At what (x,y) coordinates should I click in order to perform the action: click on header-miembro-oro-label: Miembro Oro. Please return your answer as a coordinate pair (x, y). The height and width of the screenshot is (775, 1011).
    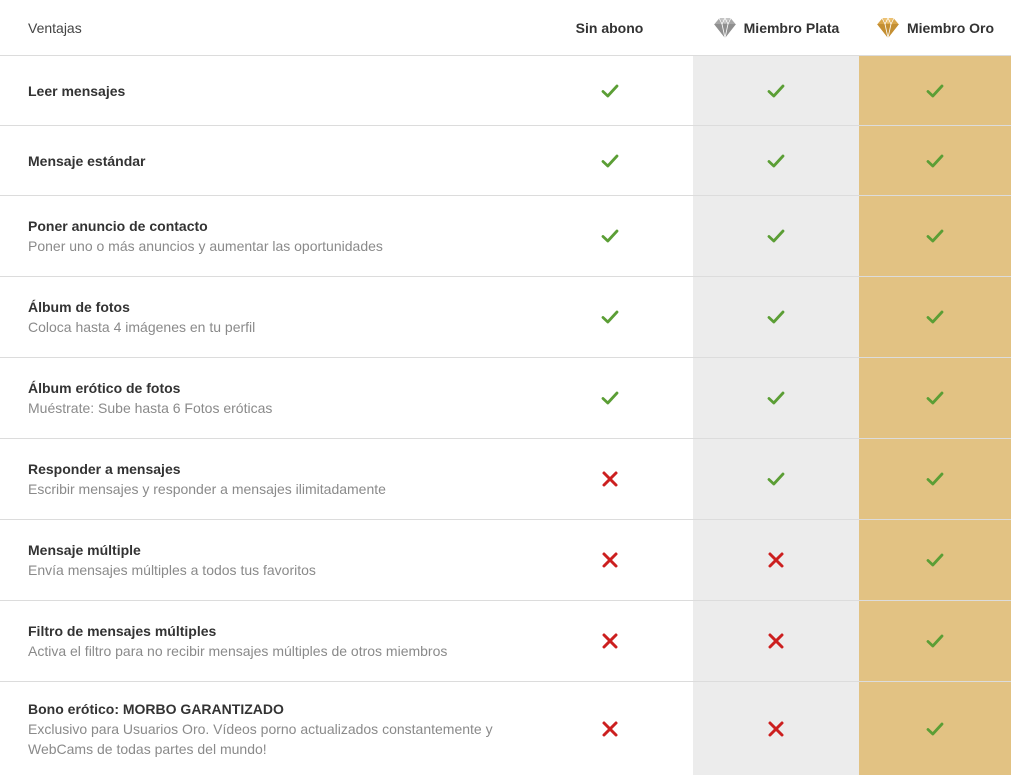
    Looking at the image, I should click on (950, 28).